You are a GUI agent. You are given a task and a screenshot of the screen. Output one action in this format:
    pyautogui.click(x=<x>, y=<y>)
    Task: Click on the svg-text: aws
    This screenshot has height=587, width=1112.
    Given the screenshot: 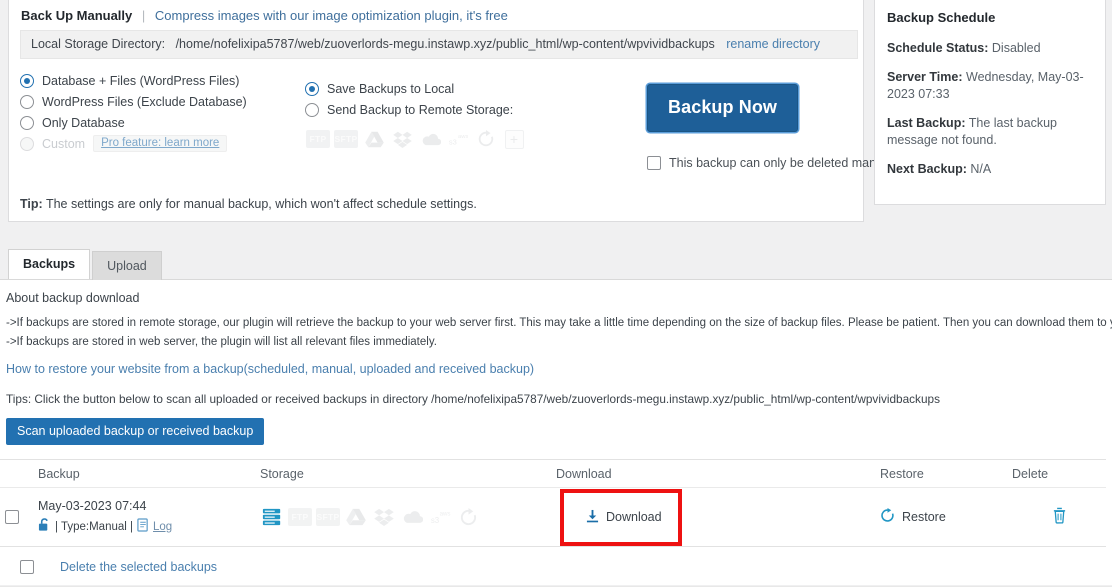 What is the action you would take?
    pyautogui.click(x=444, y=513)
    